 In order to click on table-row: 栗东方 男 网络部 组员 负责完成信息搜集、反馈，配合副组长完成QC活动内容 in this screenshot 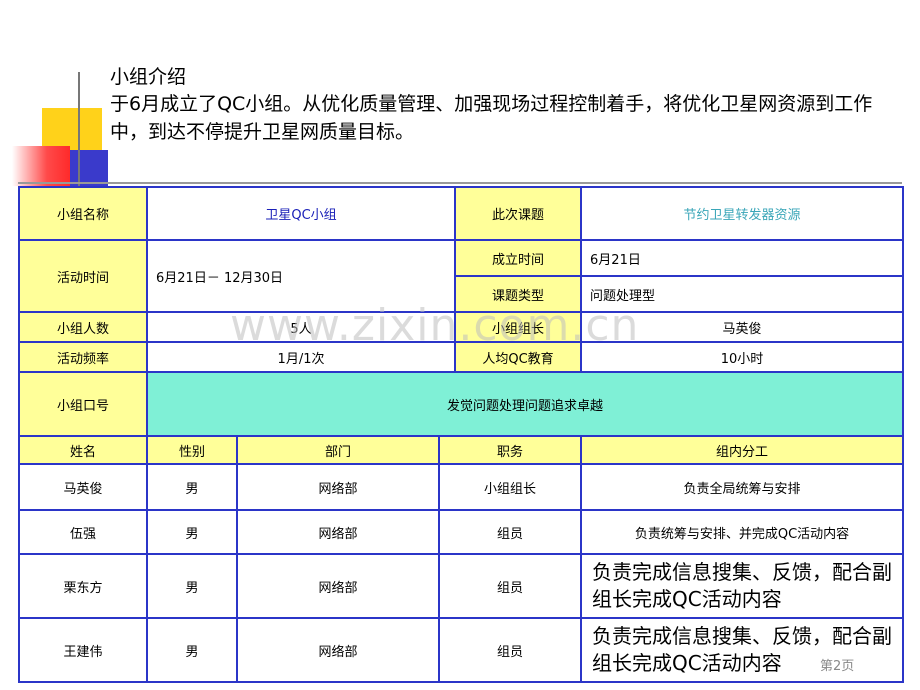, I will do `click(461, 586)`.